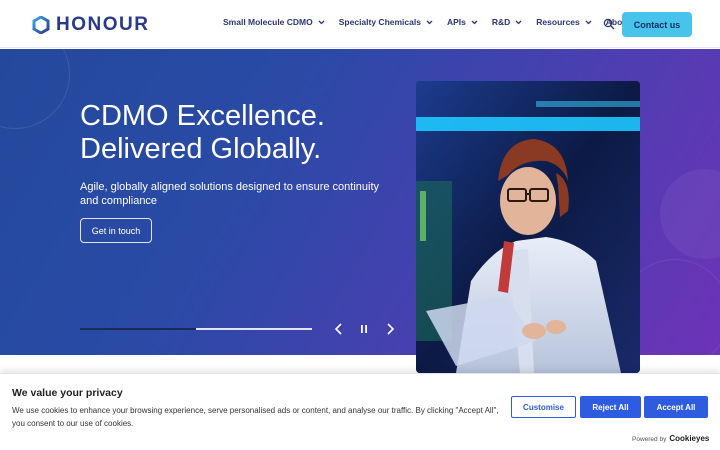  Describe the element at coordinates (689, 438) in the screenshot. I see `cookieyes-brand: Cookieyes` at that location.